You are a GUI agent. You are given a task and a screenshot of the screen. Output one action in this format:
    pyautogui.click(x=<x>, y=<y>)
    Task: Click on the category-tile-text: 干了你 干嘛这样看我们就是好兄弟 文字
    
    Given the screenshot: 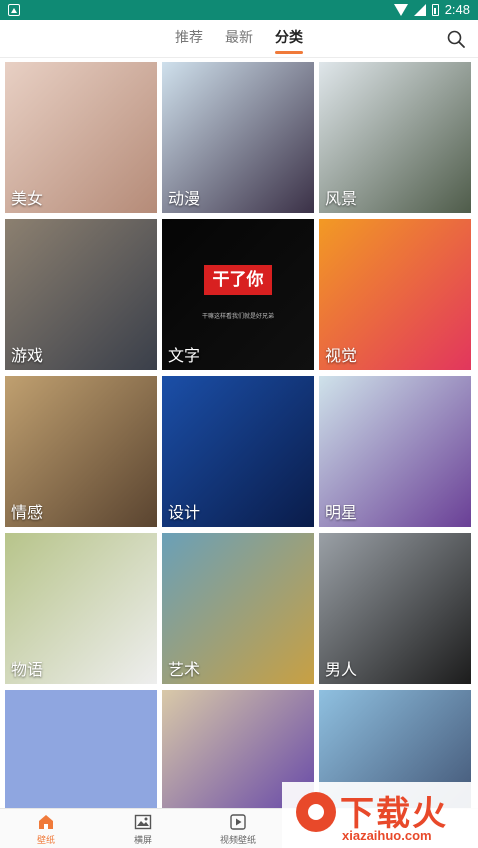 What is the action you would take?
    pyautogui.click(x=238, y=294)
    